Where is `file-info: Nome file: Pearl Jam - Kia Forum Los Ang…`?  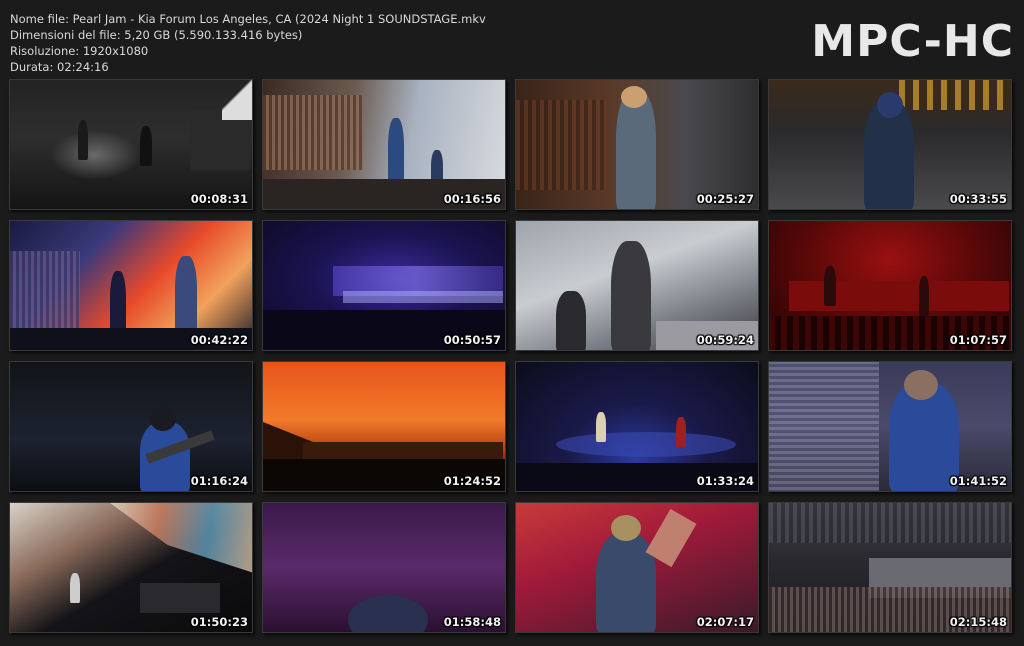
file-info: Nome file: Pearl Jam - Kia Forum Los Ang… is located at coordinates (248, 43).